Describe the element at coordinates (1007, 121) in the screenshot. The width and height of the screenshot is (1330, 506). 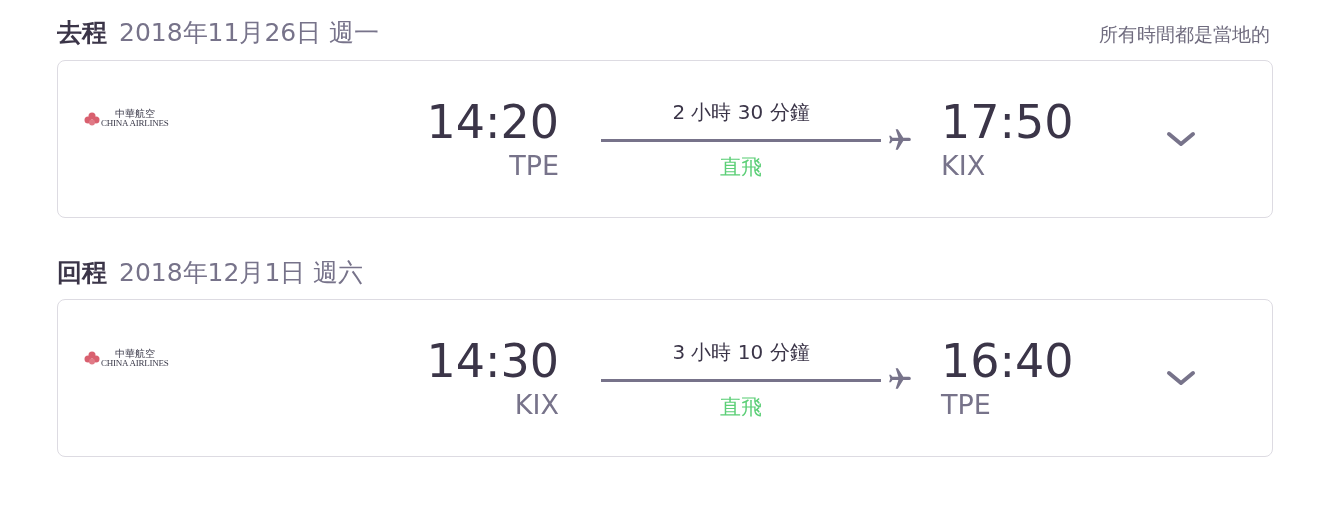
I see `arrival-time: 17:50` at that location.